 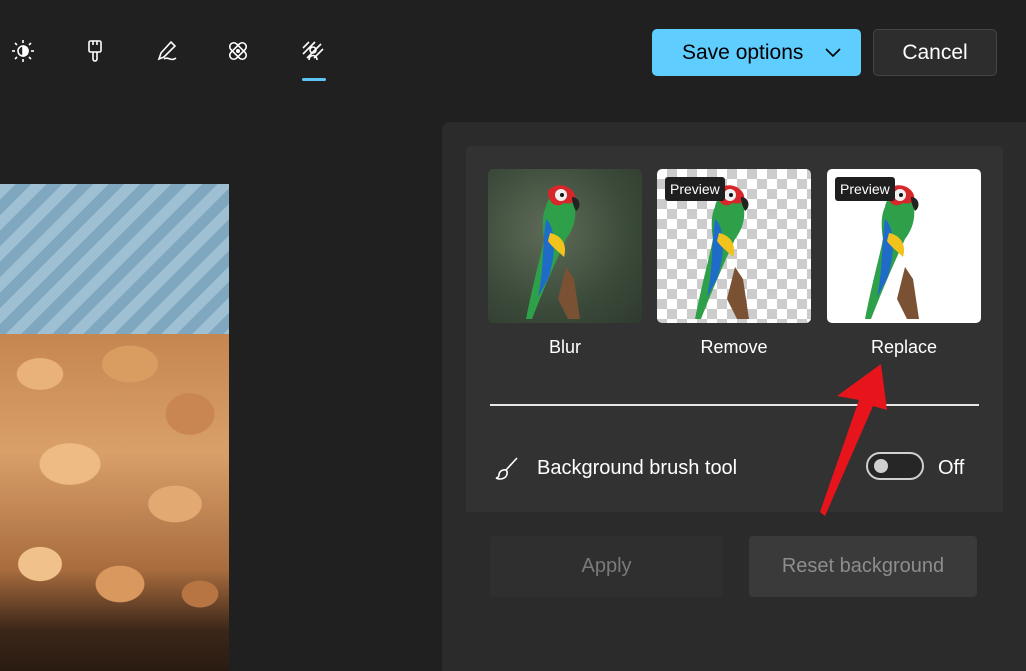 I want to click on annotation-arrow, so click(x=853, y=440).